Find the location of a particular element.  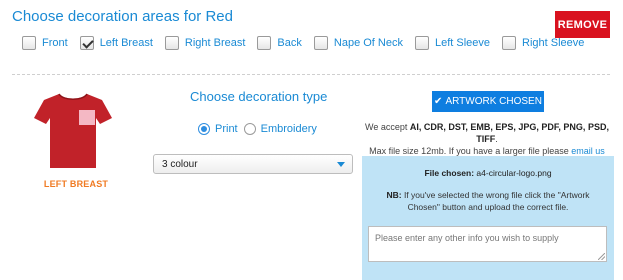

radio-label: Embroidery is located at coordinates (288, 129).